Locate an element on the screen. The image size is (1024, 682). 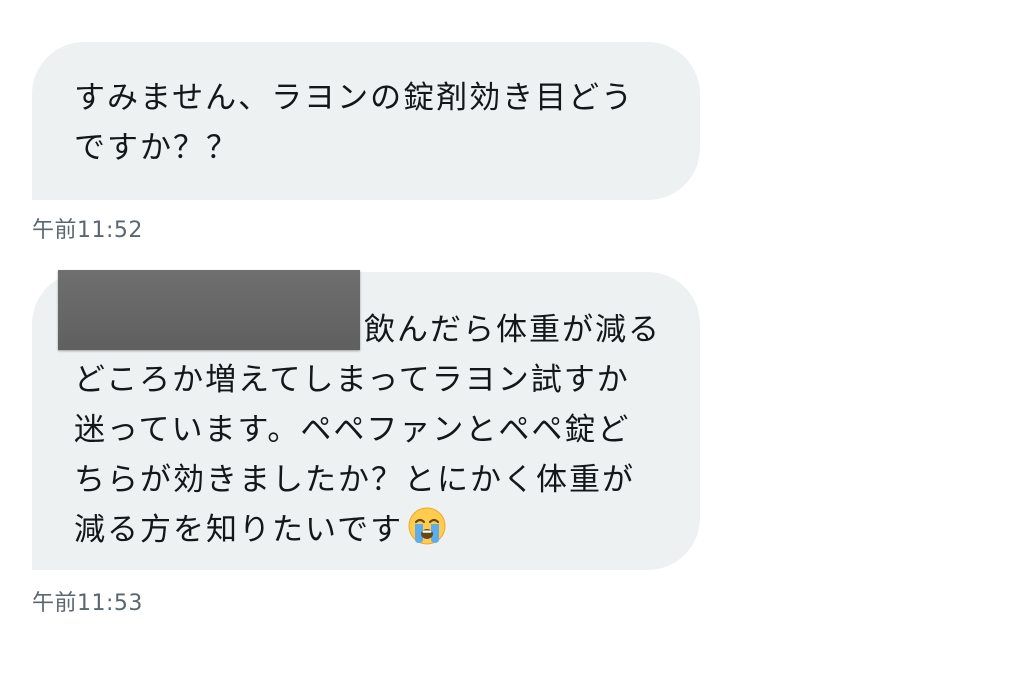
message-line: 迷っています。ペペファンとペペ錠ど is located at coordinates (352, 430).